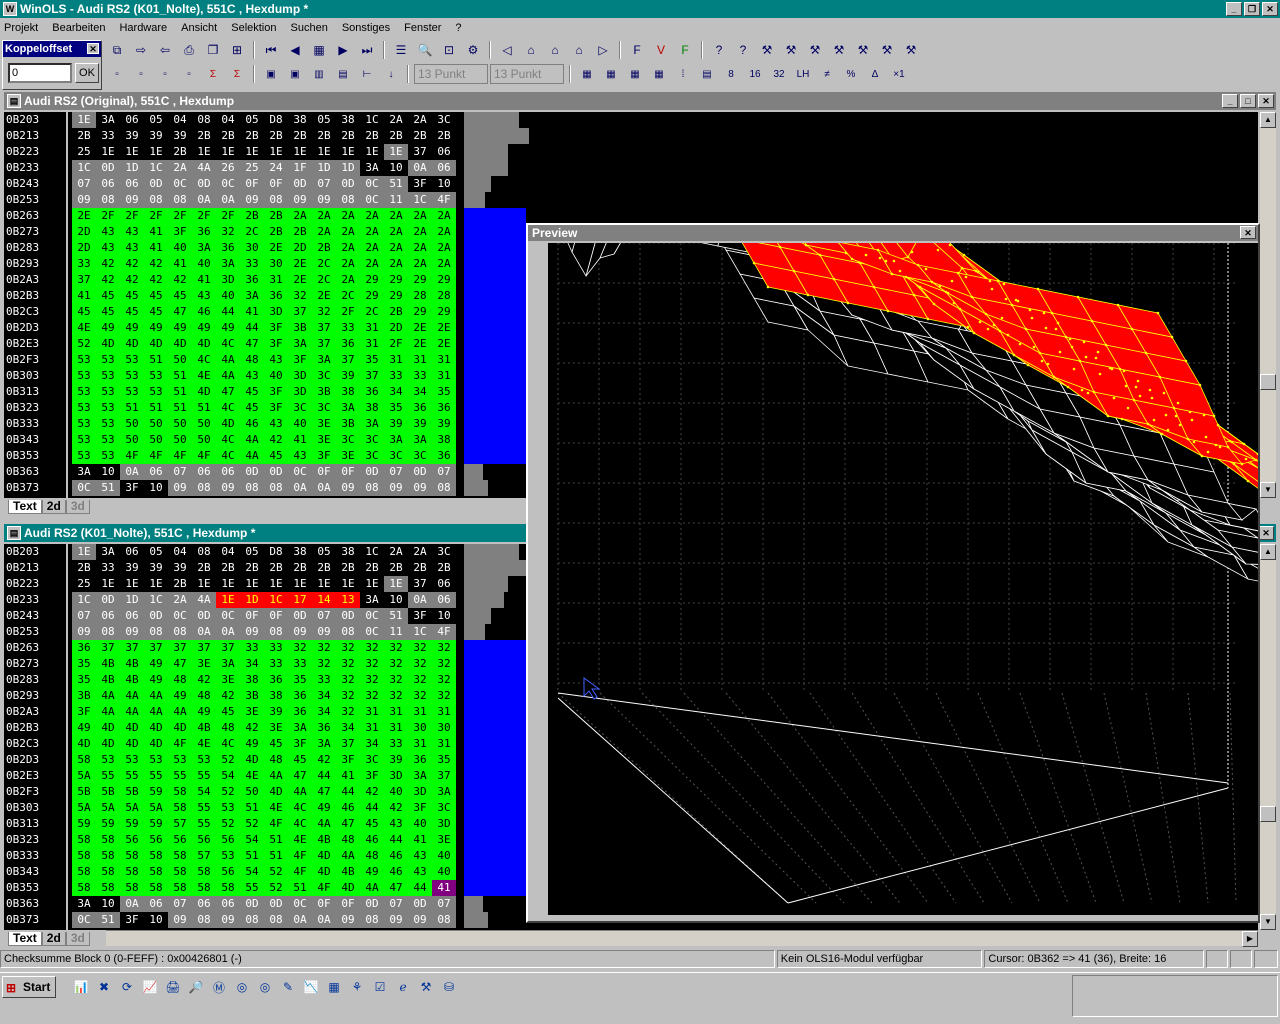 The height and width of the screenshot is (1024, 1280). I want to click on hex-cell: 4D, so click(156, 744).